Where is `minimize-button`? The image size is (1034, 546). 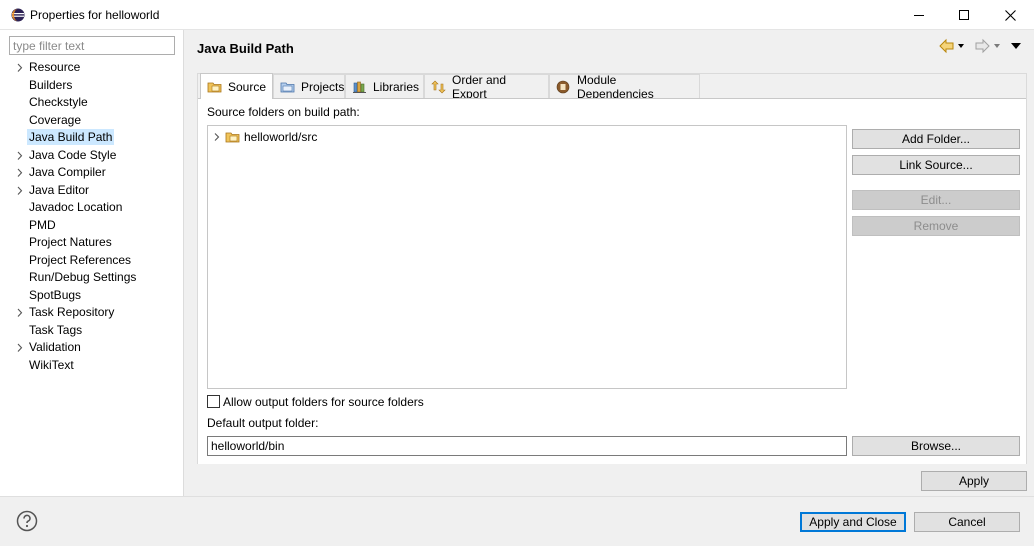 minimize-button is located at coordinates (919, 15).